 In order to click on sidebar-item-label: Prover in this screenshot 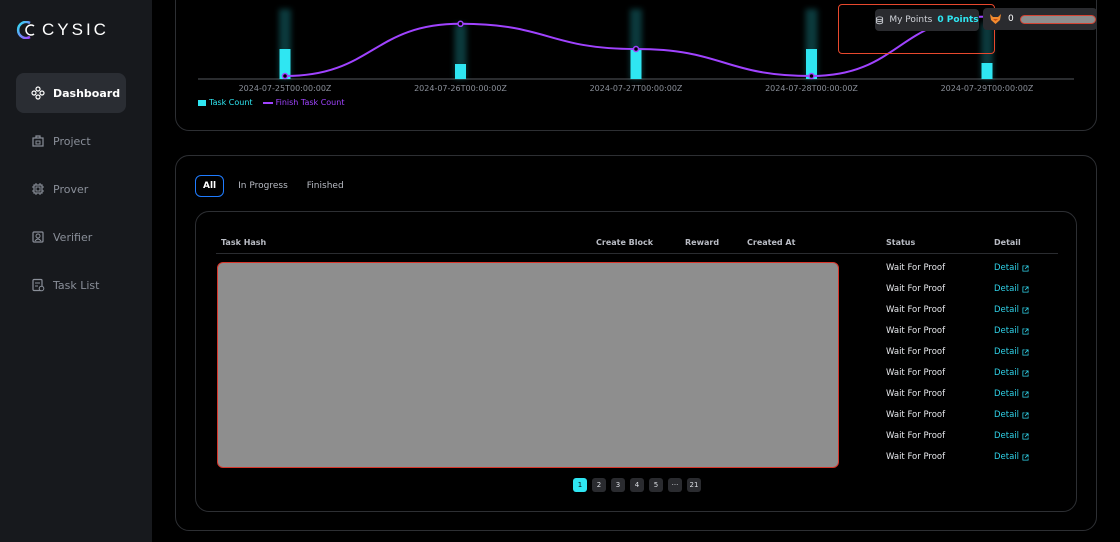, I will do `click(71, 189)`.